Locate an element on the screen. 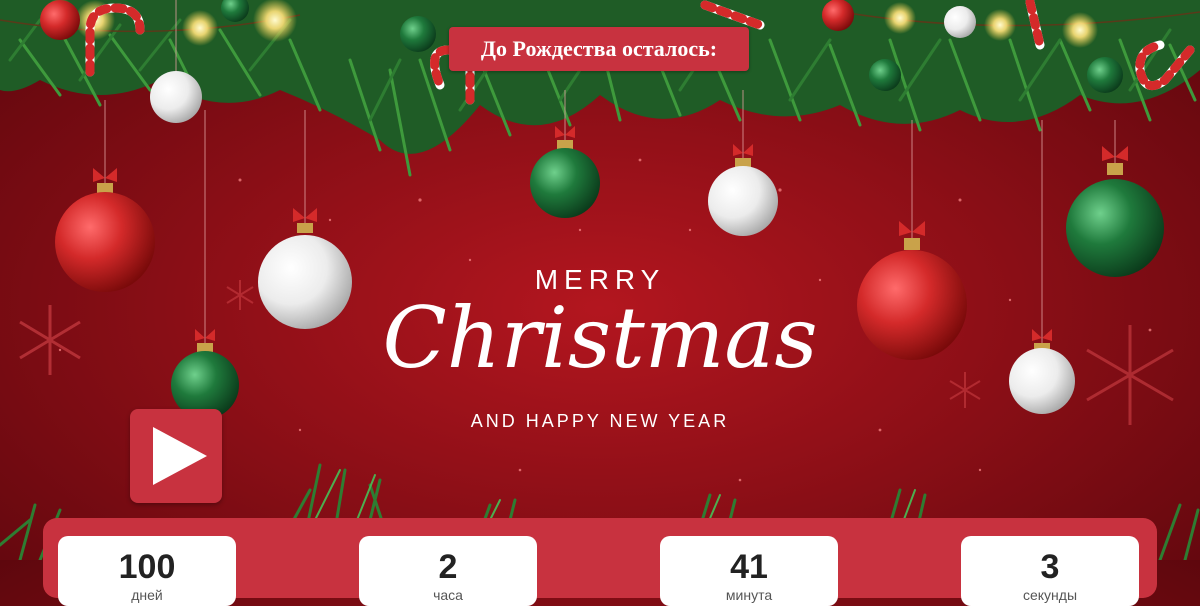 This screenshot has width=1200, height=606. countdown-seconds-unit: секунды is located at coordinates (1050, 595).